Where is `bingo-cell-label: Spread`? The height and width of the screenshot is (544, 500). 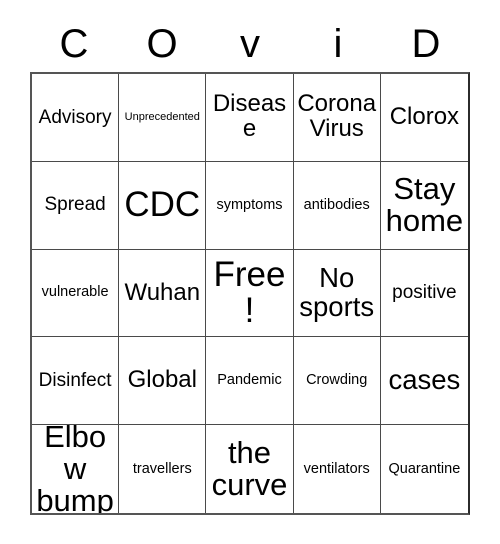
bingo-cell-label: Spread is located at coordinates (75, 205).